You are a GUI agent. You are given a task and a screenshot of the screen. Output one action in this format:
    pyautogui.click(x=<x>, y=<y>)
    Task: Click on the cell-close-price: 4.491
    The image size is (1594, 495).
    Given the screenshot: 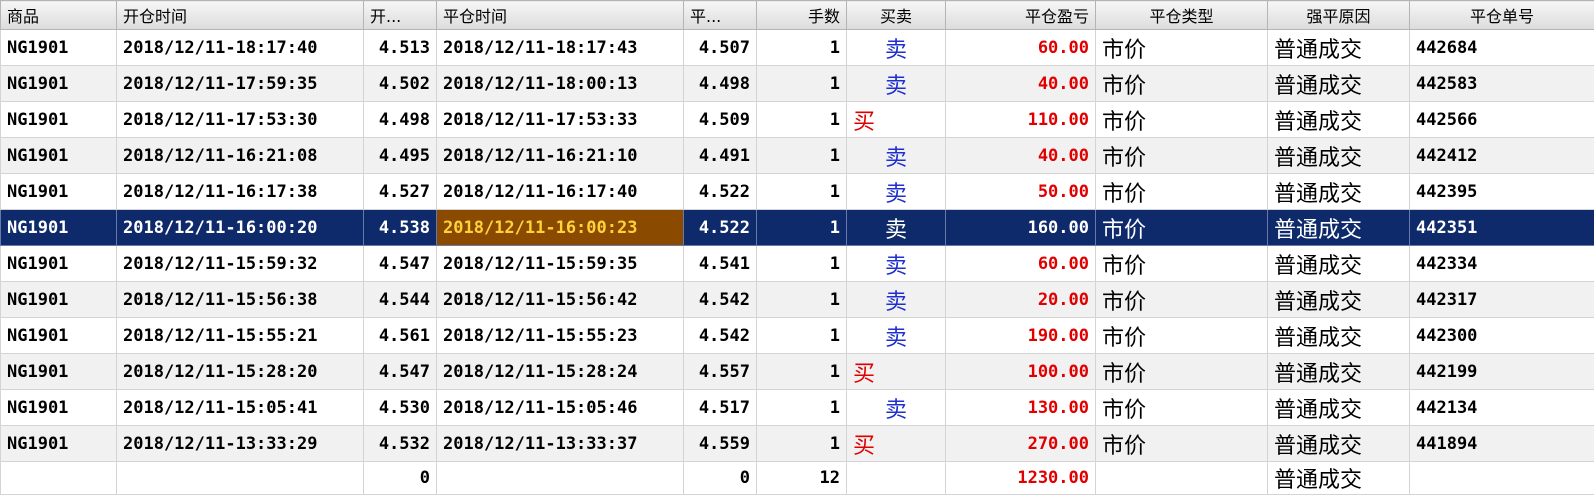 What is the action you would take?
    pyautogui.click(x=720, y=156)
    